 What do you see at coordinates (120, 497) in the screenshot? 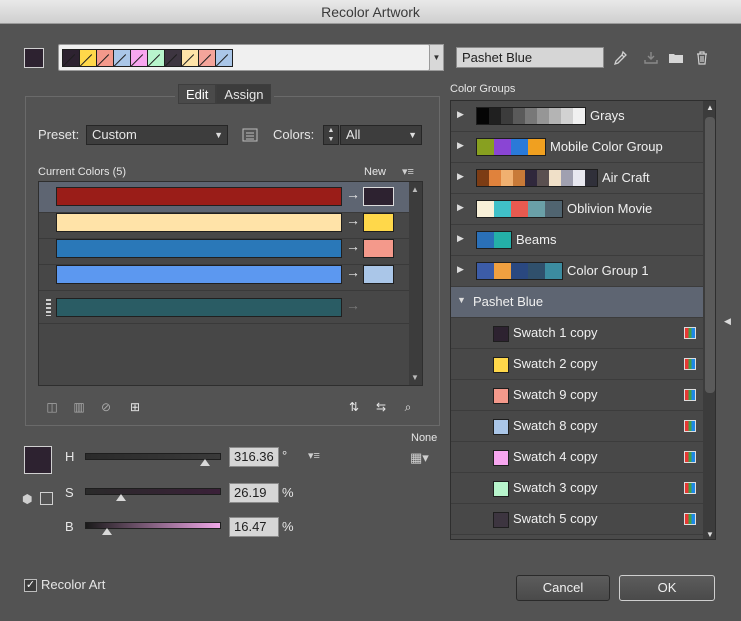
I see `saturation-slider-thumb` at bounding box center [120, 497].